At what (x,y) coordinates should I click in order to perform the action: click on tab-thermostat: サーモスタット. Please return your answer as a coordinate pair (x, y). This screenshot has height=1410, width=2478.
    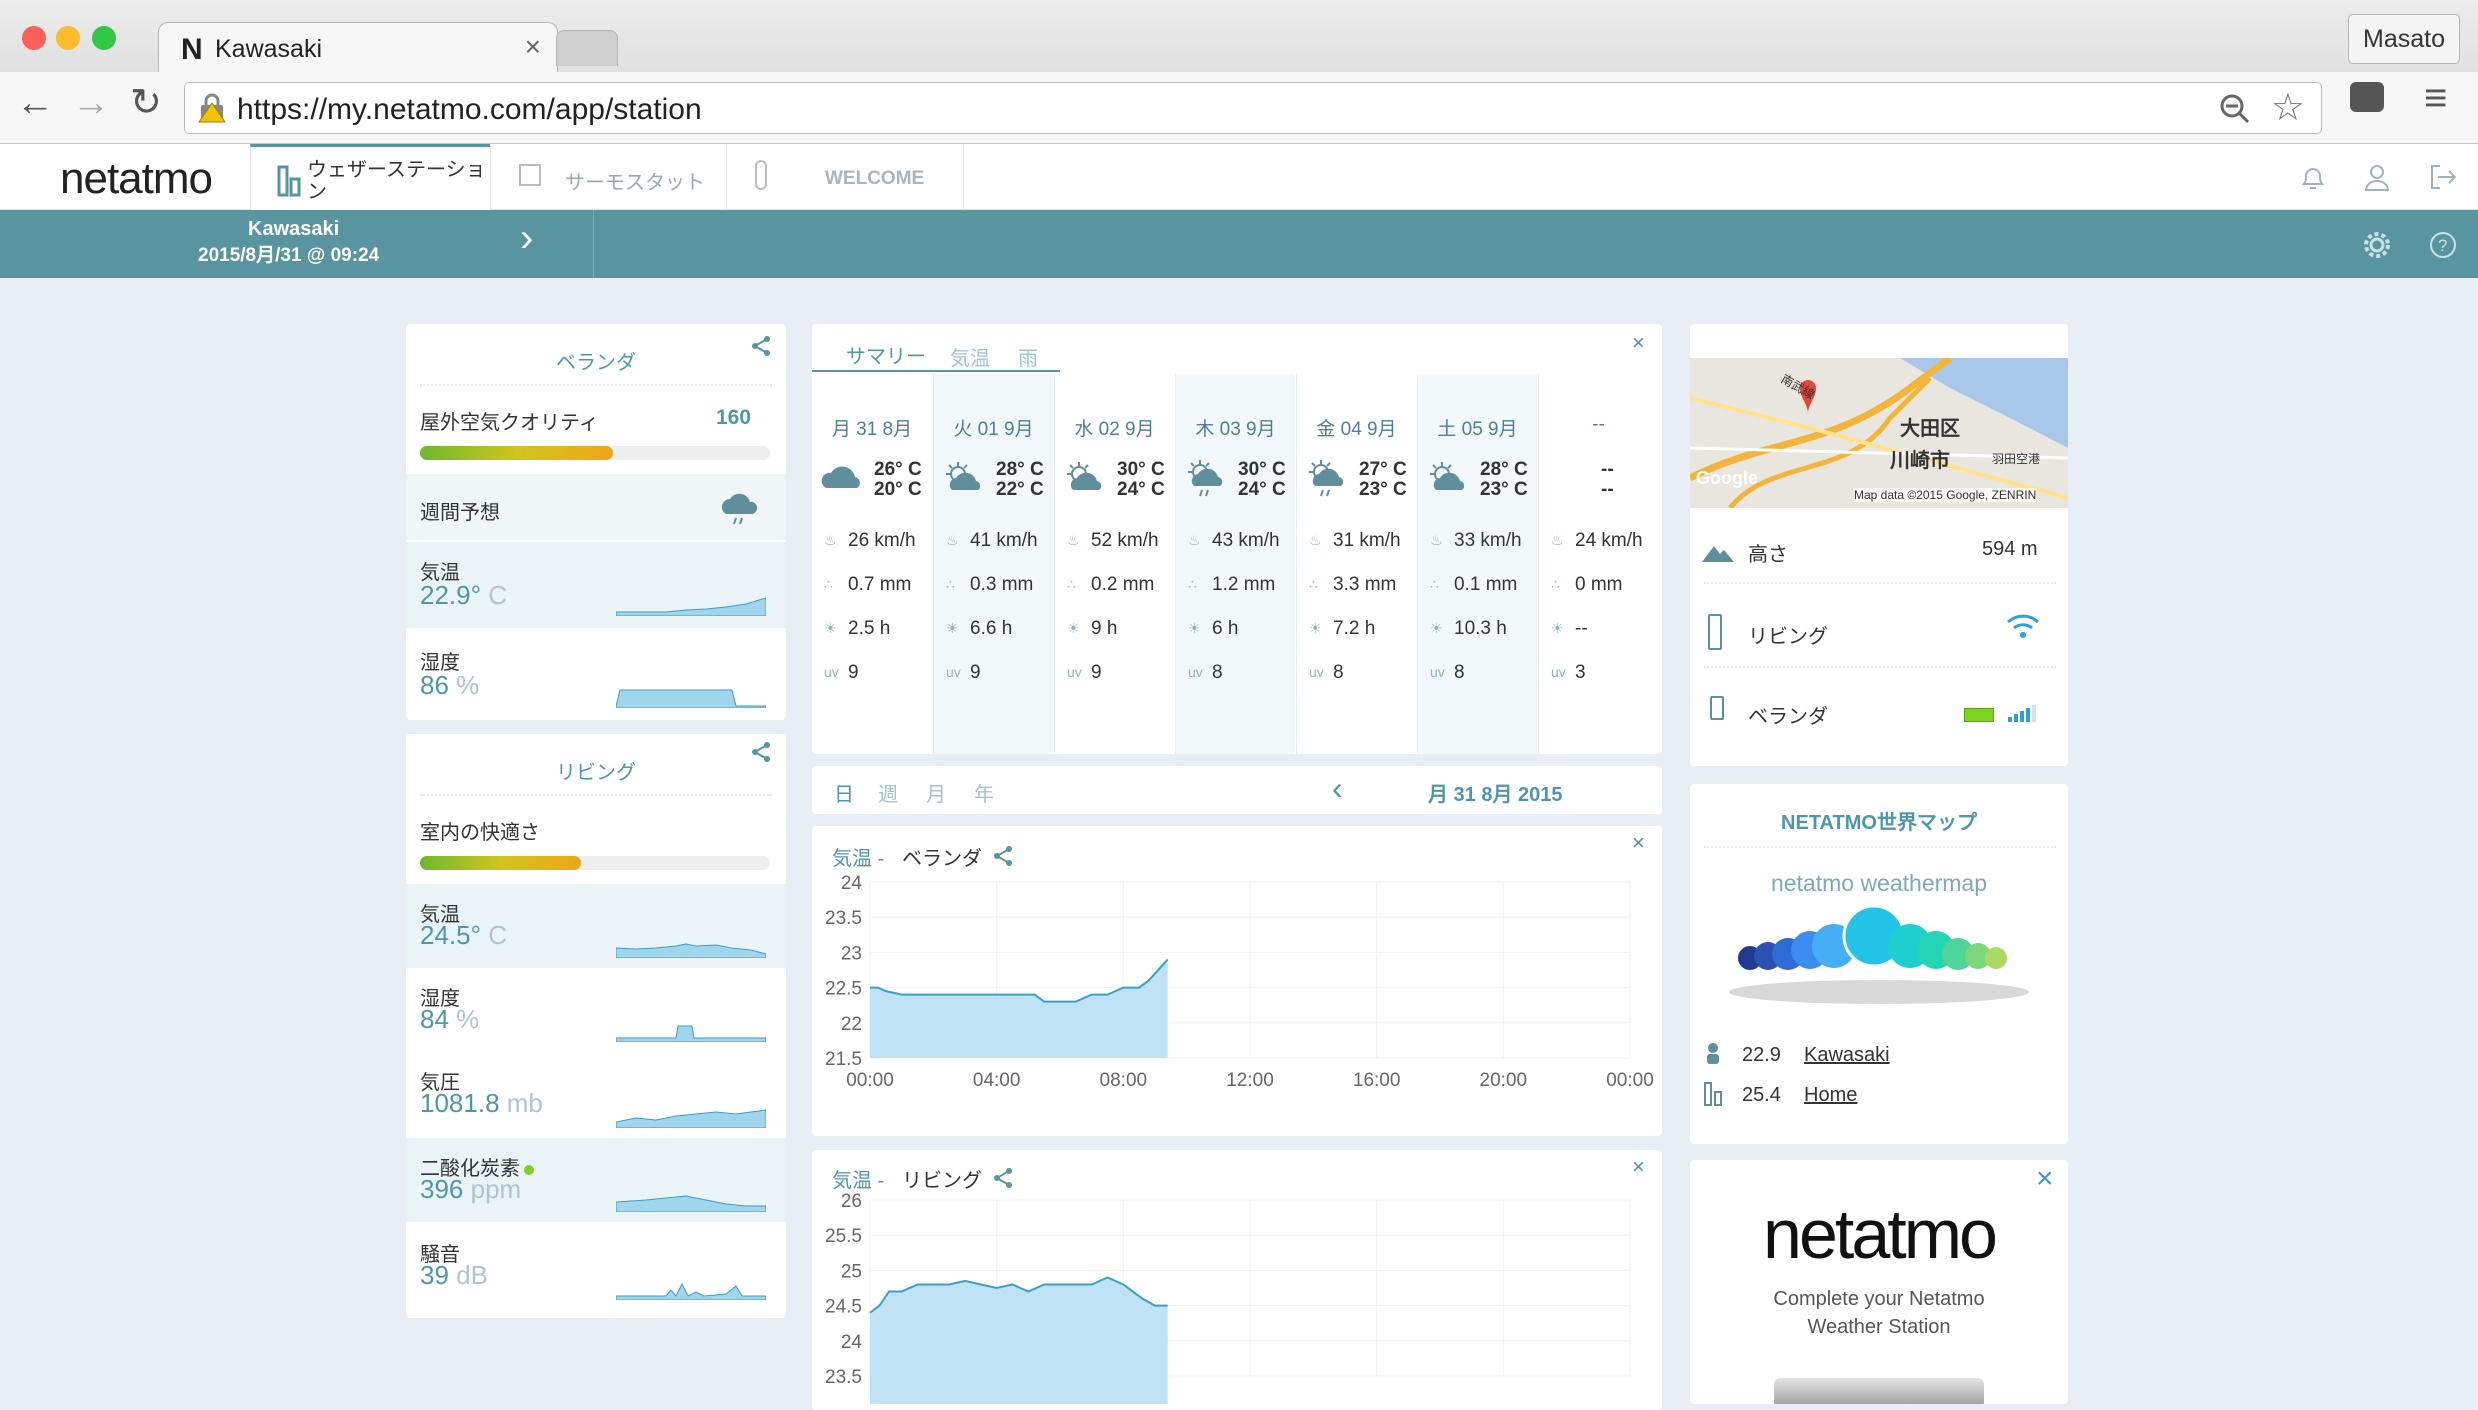
    Looking at the image, I should click on (608, 177).